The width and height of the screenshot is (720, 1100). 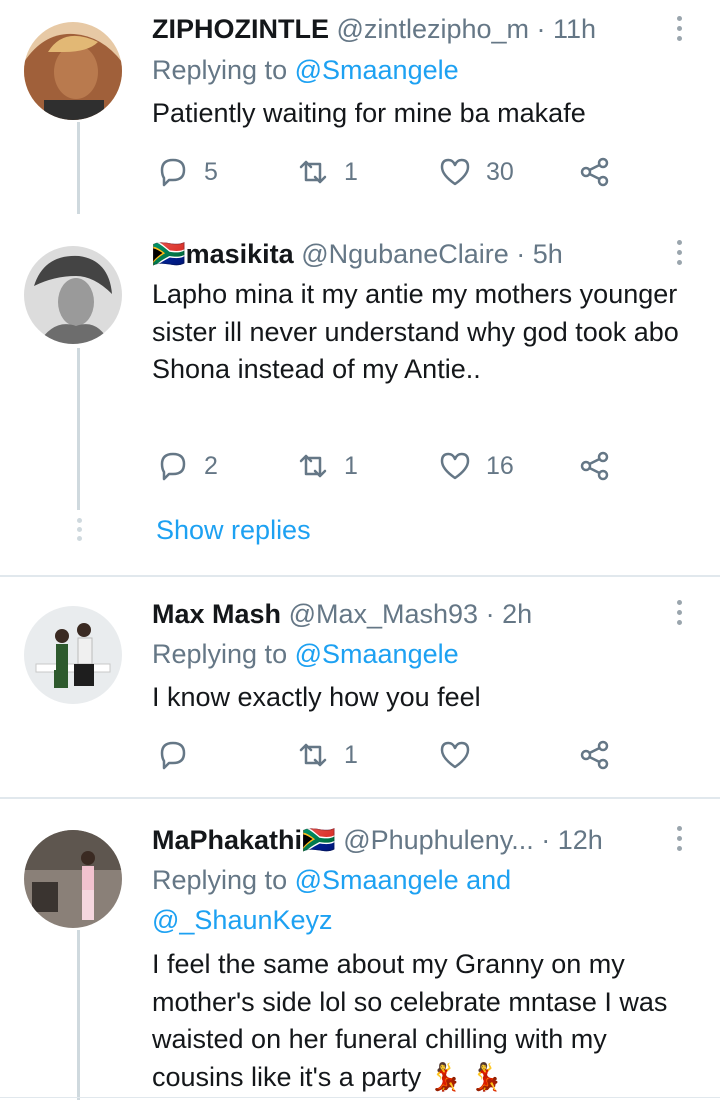 I want to click on timestamp: · 12h, so click(x=572, y=840).